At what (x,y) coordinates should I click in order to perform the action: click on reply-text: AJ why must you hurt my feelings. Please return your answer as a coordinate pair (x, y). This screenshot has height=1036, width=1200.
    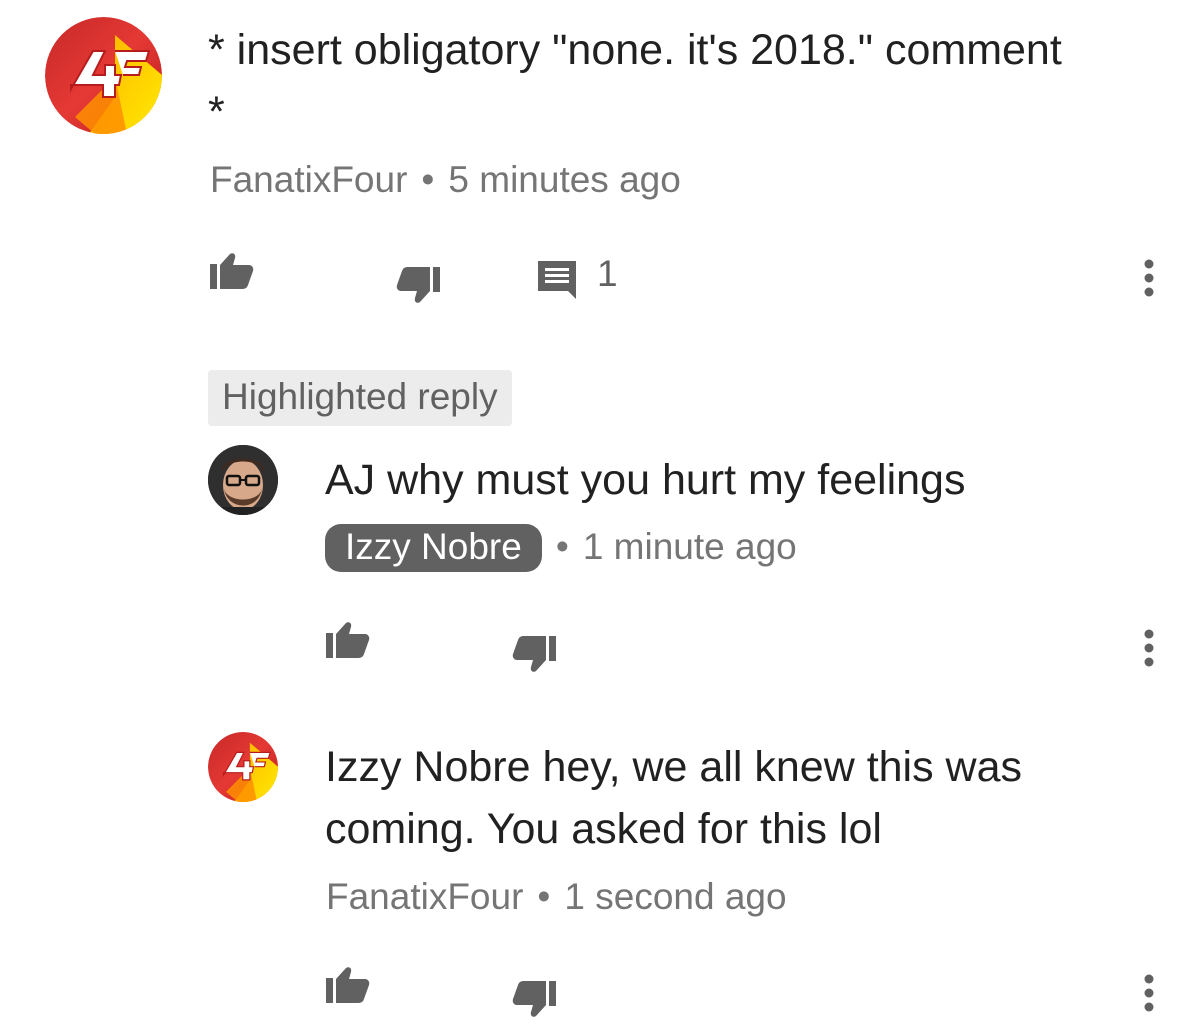
    Looking at the image, I should click on (645, 480).